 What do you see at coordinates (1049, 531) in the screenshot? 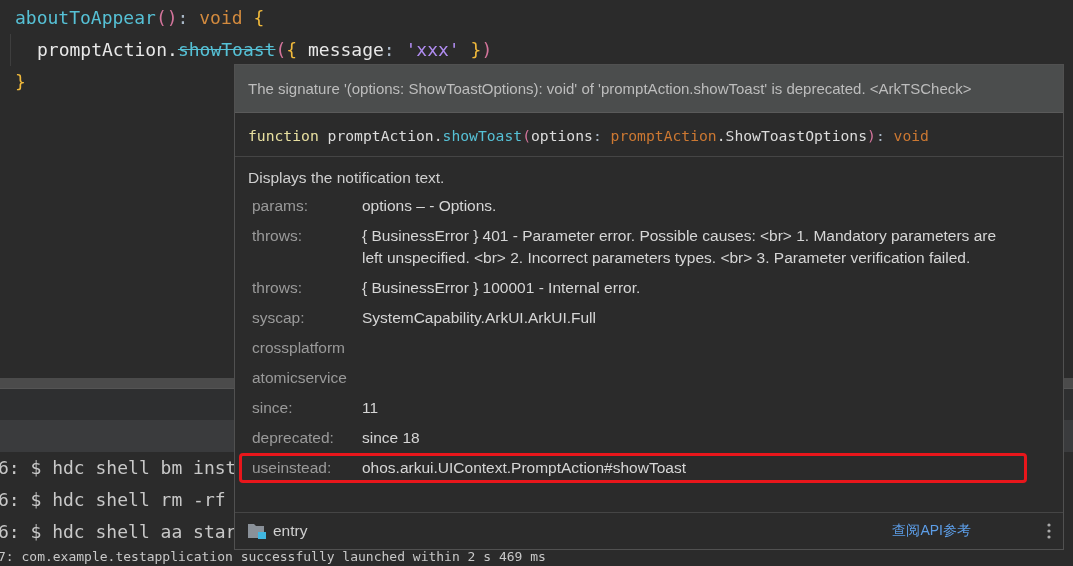
I see `more-options-icon` at bounding box center [1049, 531].